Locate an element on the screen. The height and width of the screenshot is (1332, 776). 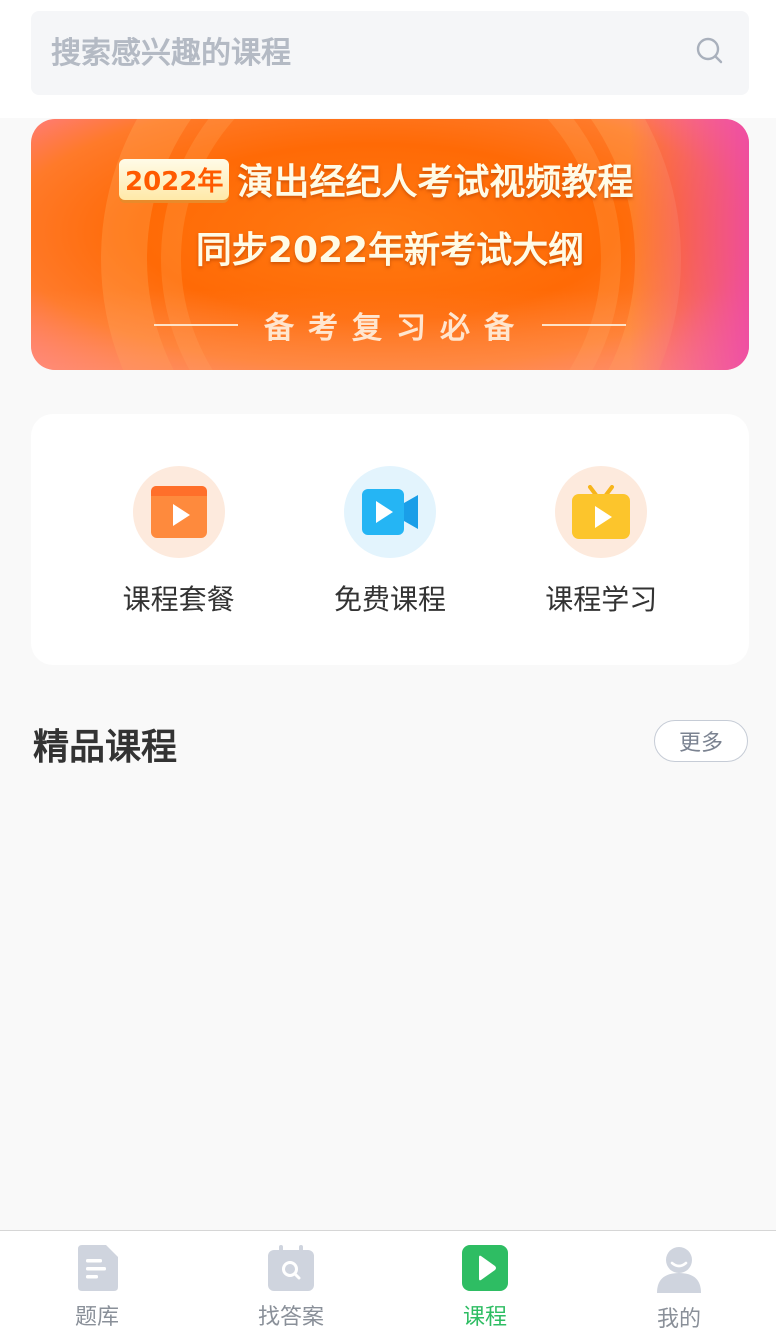
video-camera-icon is located at coordinates (389, 512).